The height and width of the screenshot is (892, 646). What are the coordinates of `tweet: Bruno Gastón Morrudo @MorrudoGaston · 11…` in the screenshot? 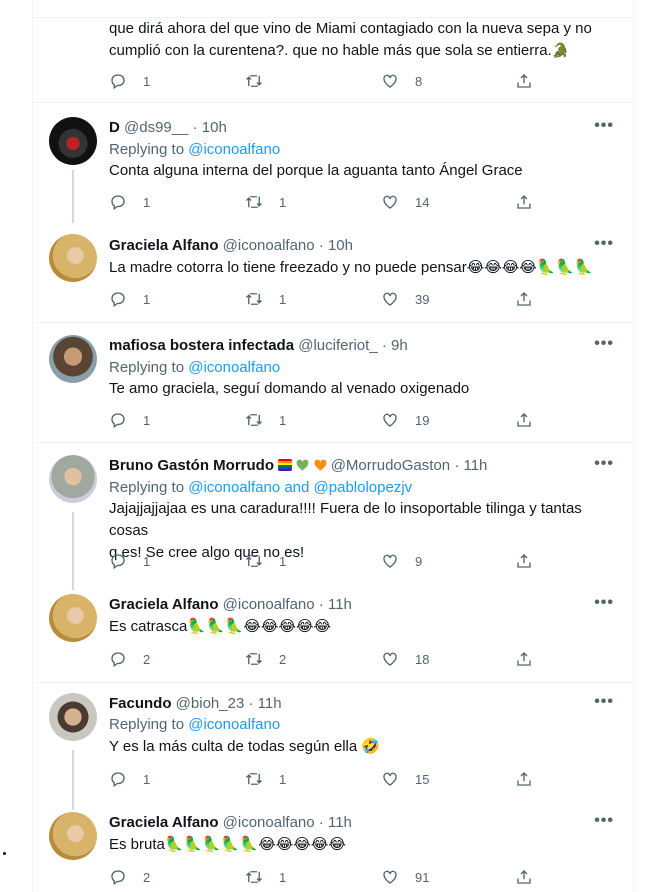 It's located at (332, 513).